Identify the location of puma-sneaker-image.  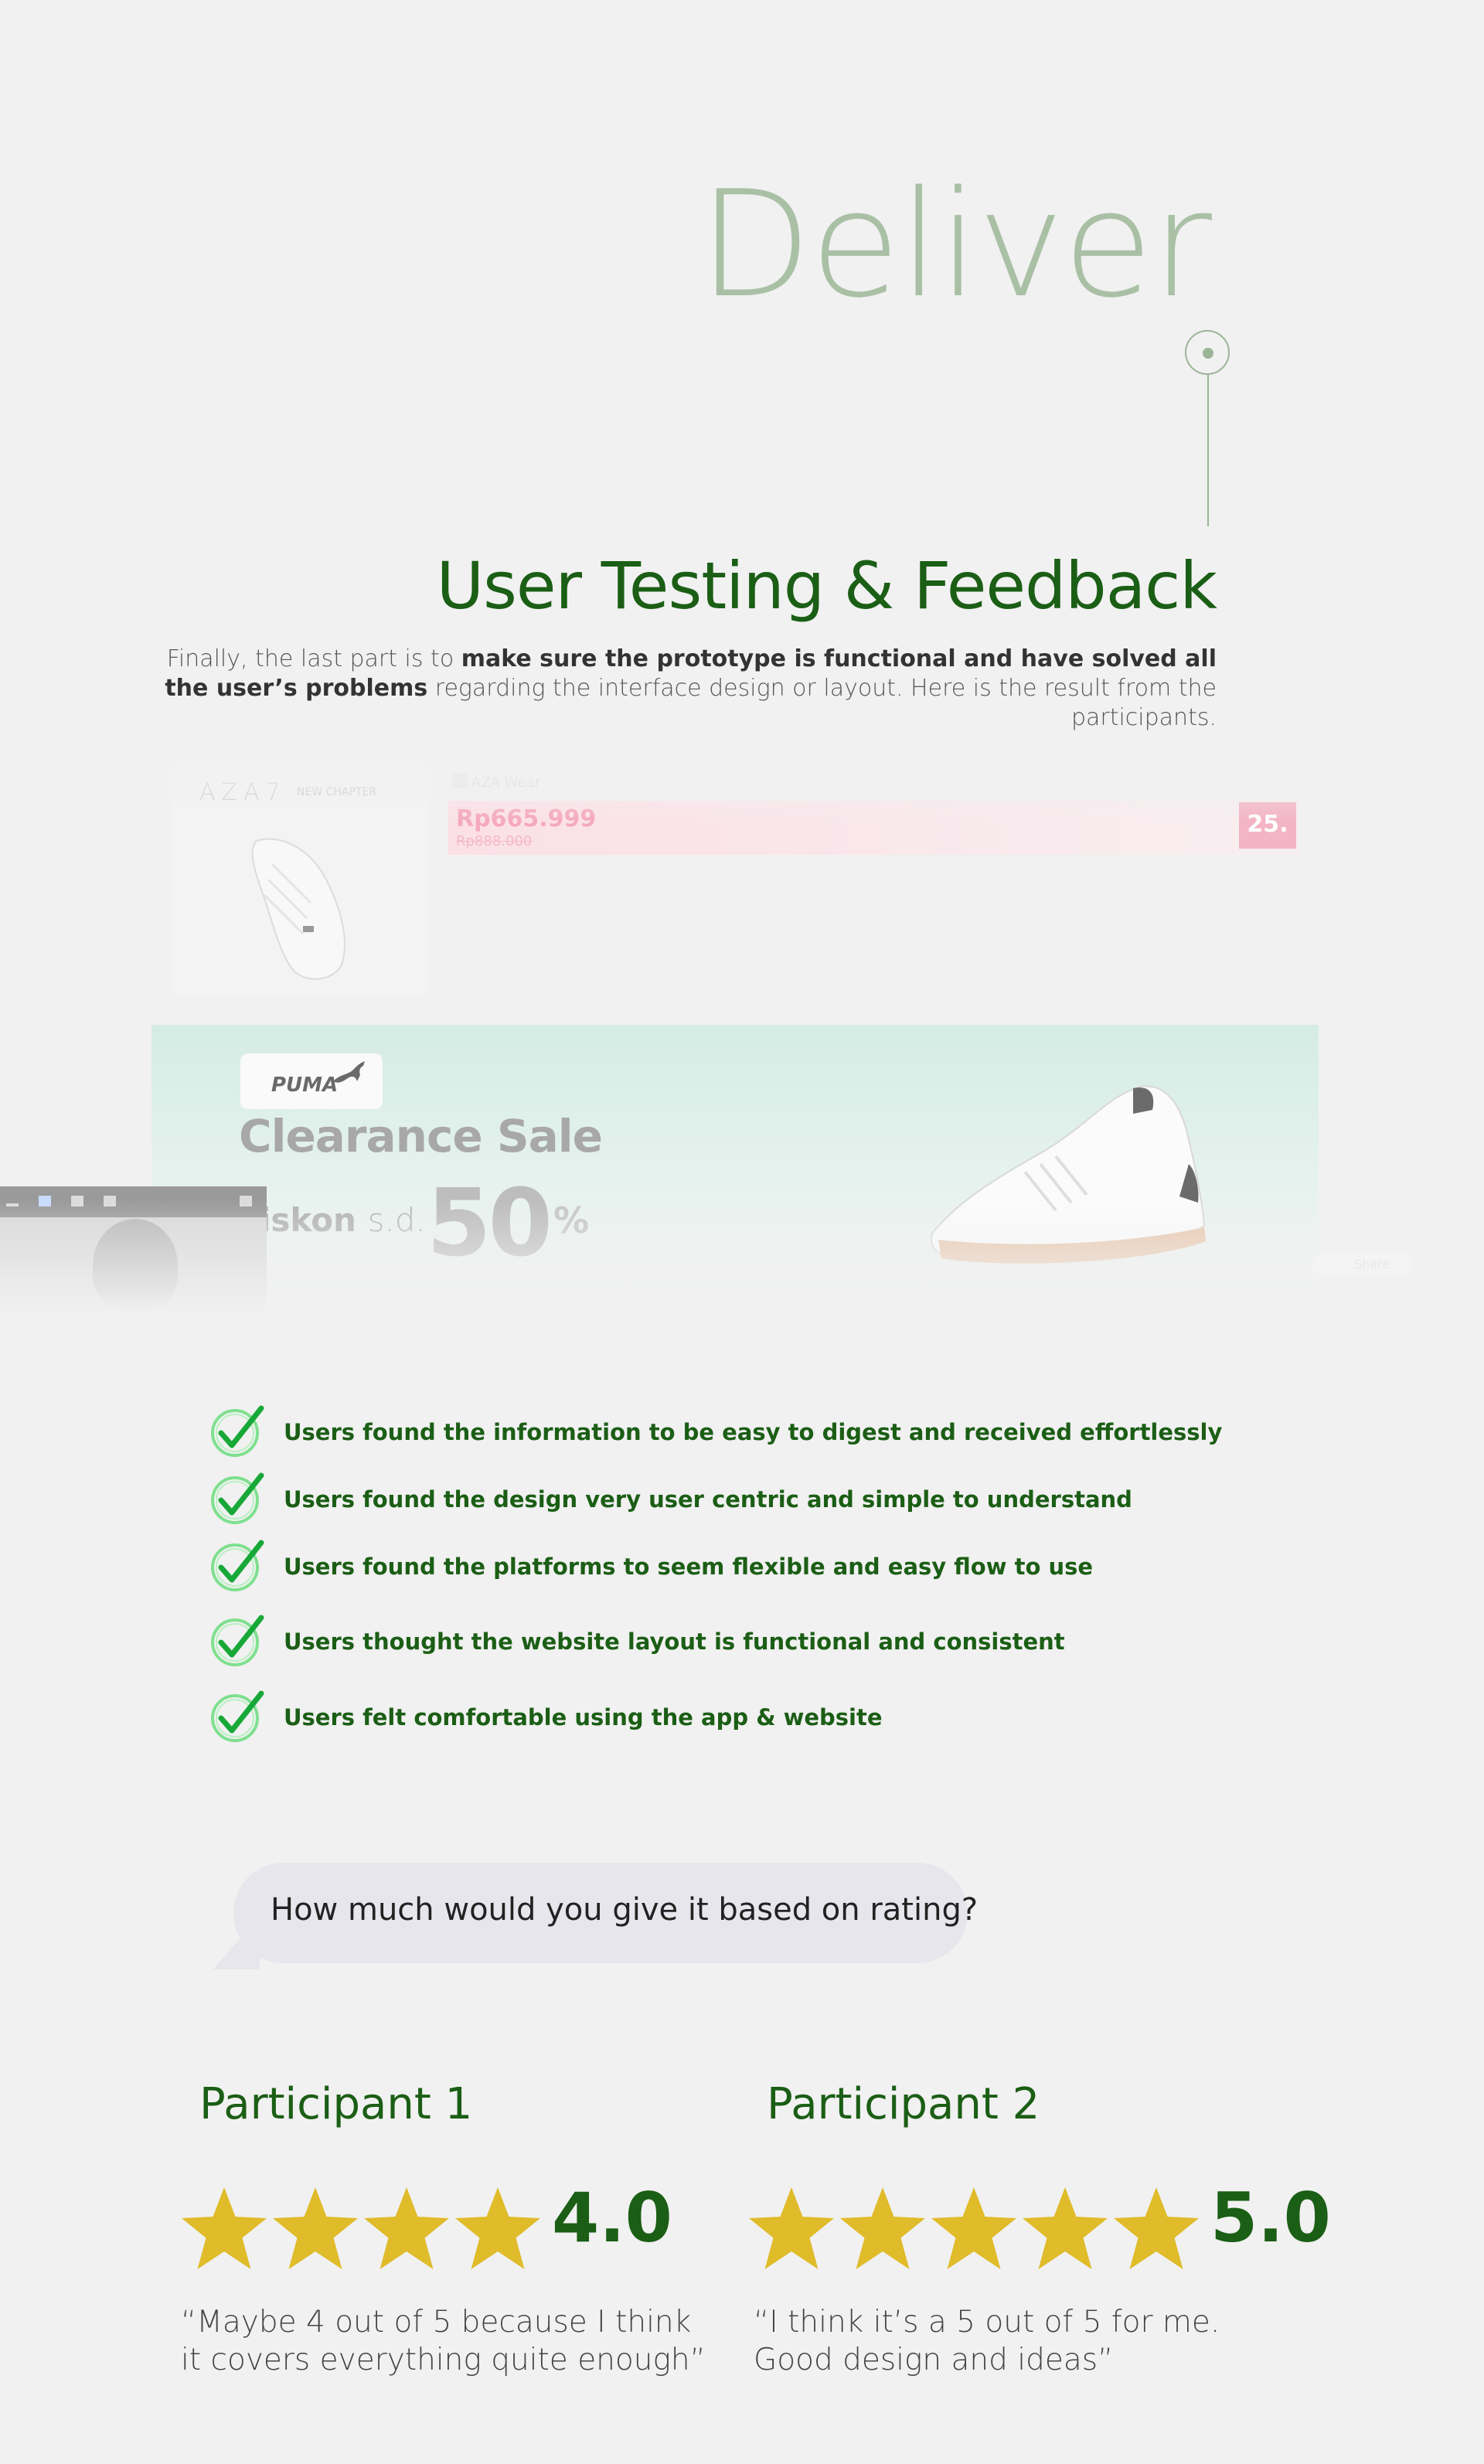
(1068, 1174).